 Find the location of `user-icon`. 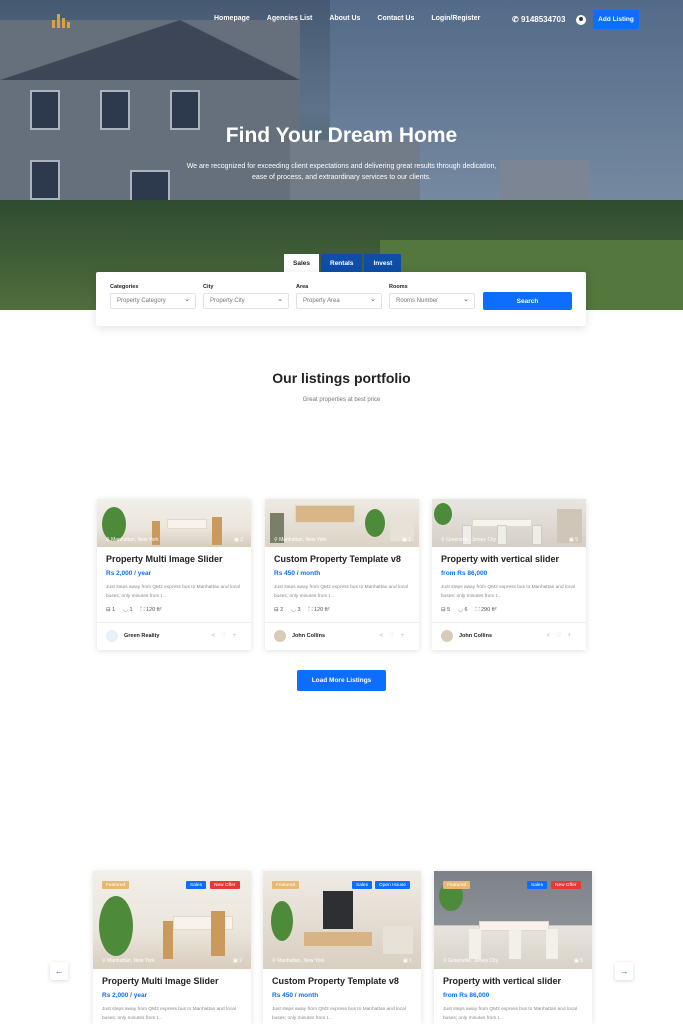

user-icon is located at coordinates (581, 20).